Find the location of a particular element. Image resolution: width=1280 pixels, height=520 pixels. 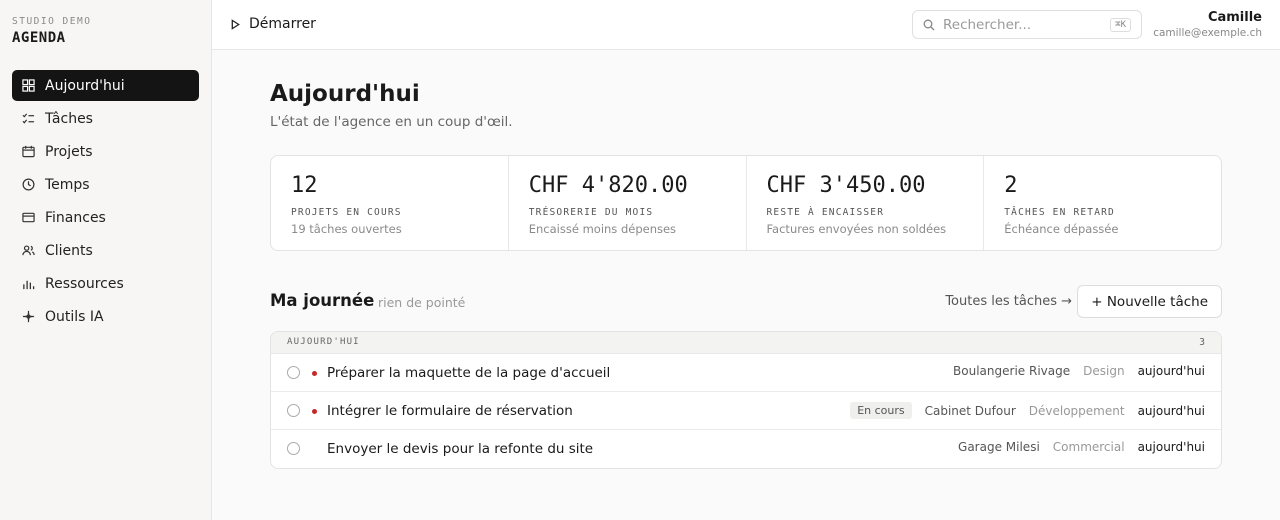

task-group-header: AUJOURD'HUI 3 is located at coordinates (746, 343).